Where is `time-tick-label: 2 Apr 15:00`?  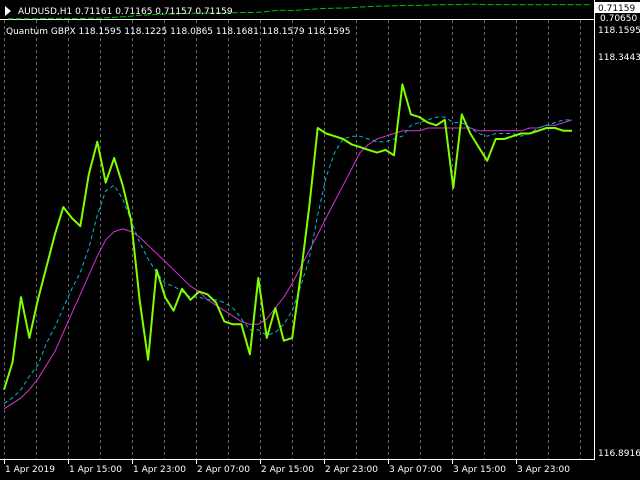 time-tick-label: 2 Apr 15:00 is located at coordinates (287, 470).